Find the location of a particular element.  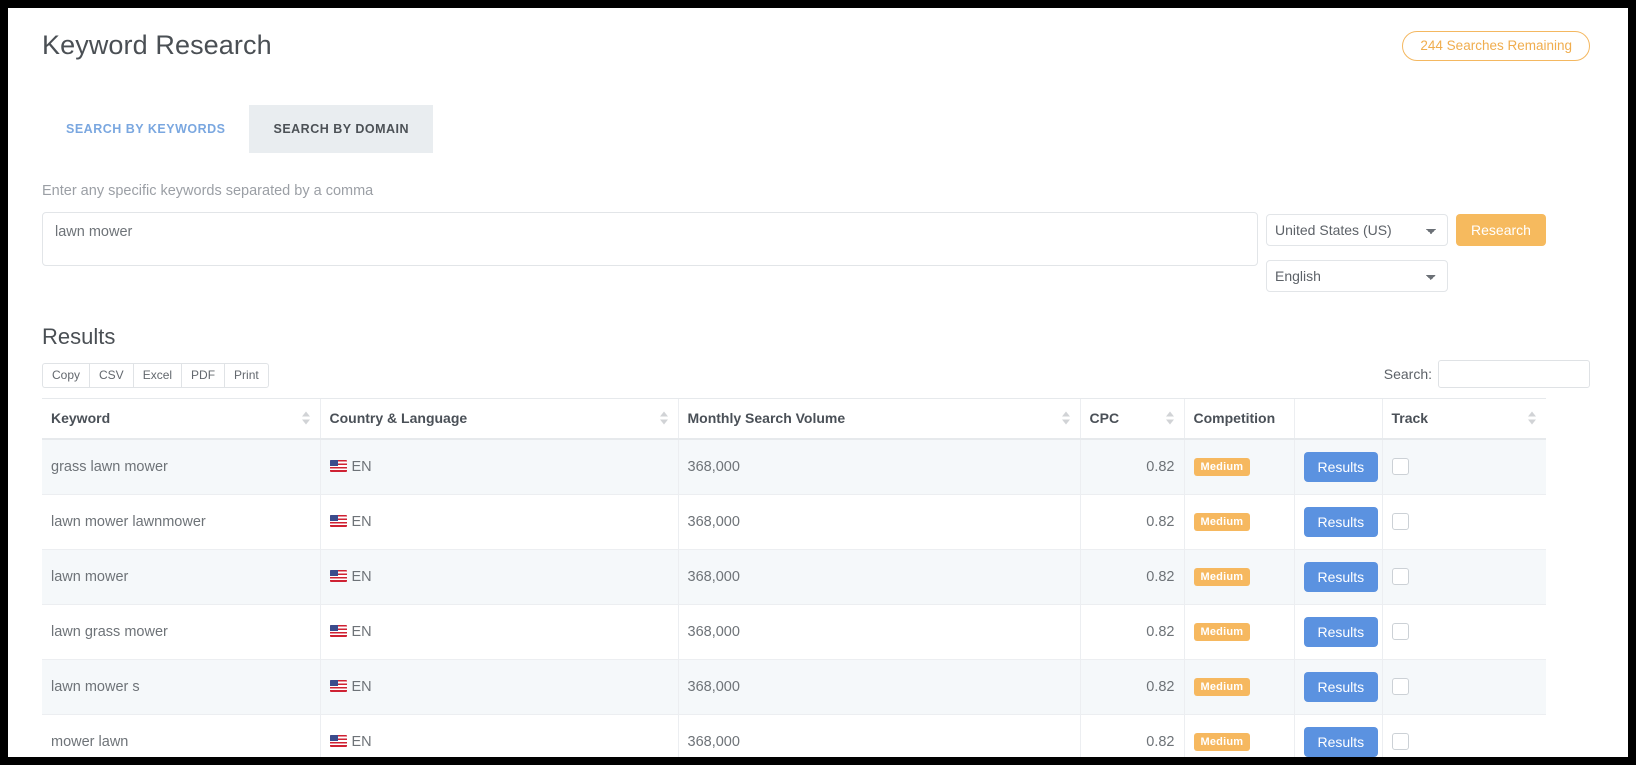

column-label: Track is located at coordinates (1410, 418).